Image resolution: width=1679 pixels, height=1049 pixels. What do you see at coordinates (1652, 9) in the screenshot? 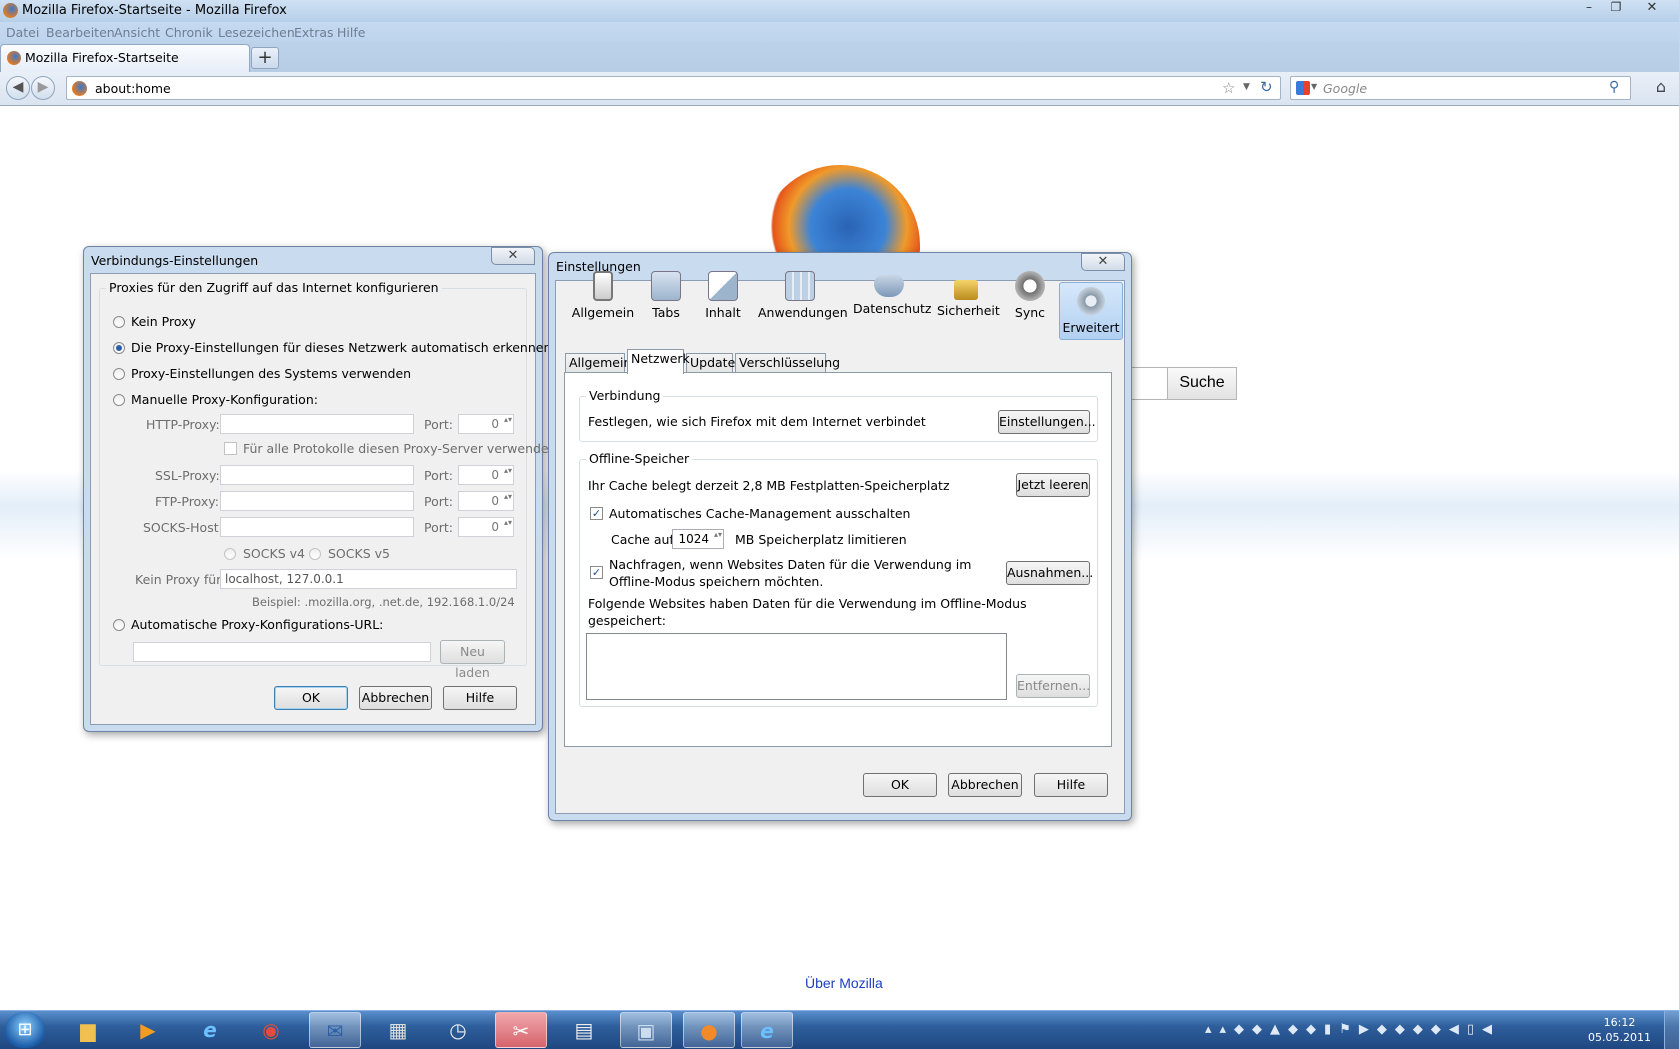
I see `close-window-button: ✕` at bounding box center [1652, 9].